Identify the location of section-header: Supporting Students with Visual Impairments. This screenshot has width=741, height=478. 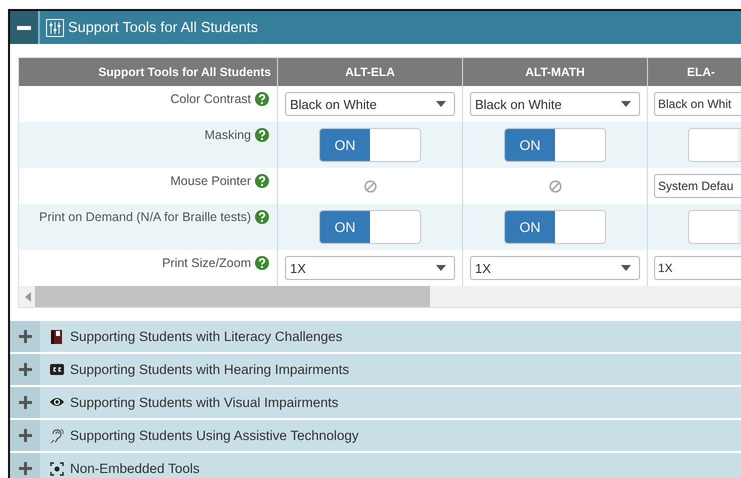
(375, 402).